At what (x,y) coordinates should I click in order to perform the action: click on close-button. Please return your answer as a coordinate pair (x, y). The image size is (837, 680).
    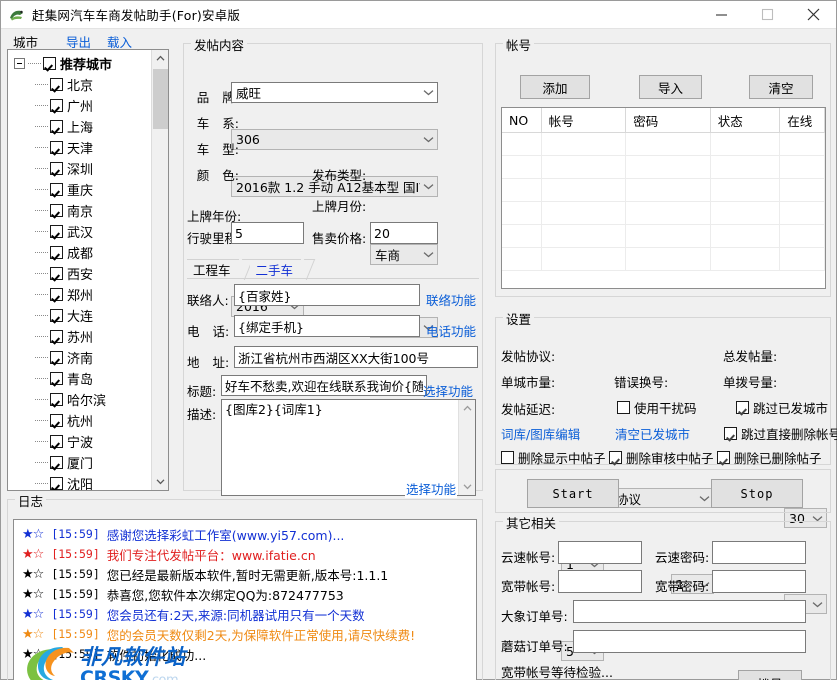
    Looking at the image, I should click on (813, 14).